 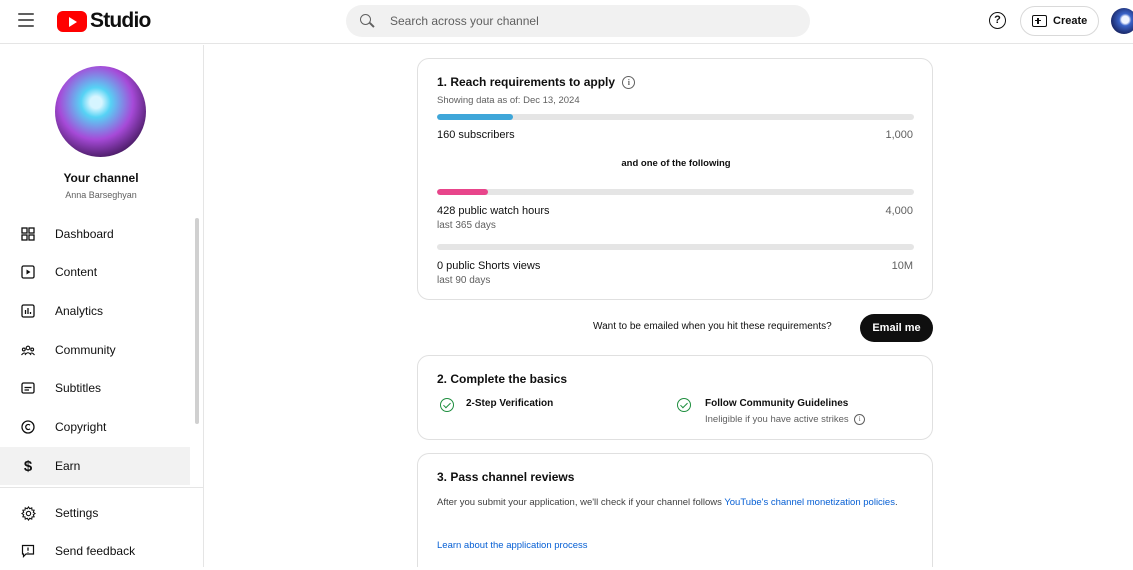 I want to click on create-label: Create, so click(x=1070, y=21).